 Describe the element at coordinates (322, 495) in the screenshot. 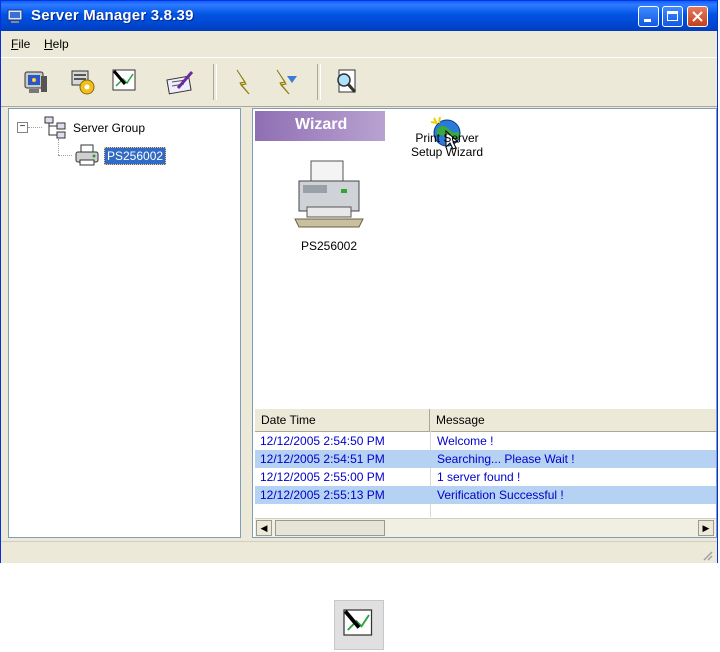

I see `log-datetime: 12/12/2005 2:55:13 PM` at that location.